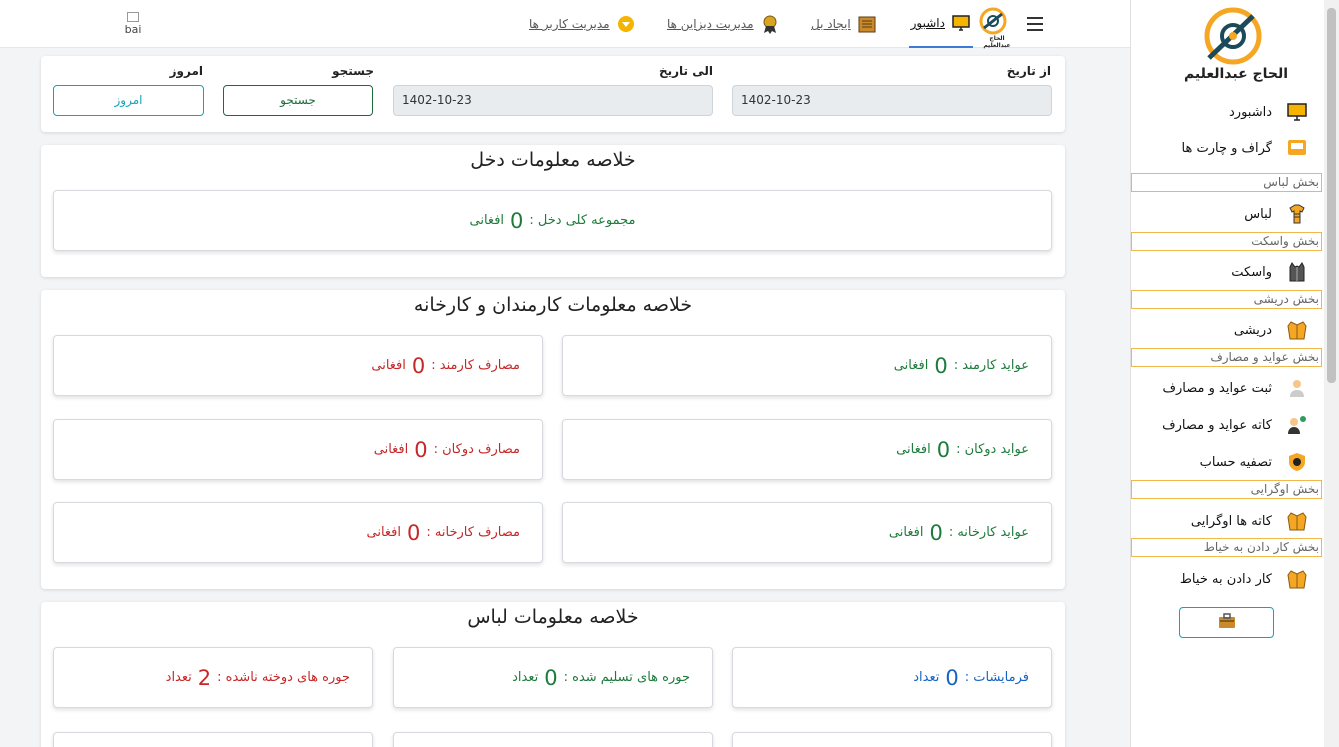 Image resolution: width=1339 pixels, height=747 pixels. What do you see at coordinates (476, 449) in the screenshot?
I see `card-label: مصارف دوکان :` at bounding box center [476, 449].